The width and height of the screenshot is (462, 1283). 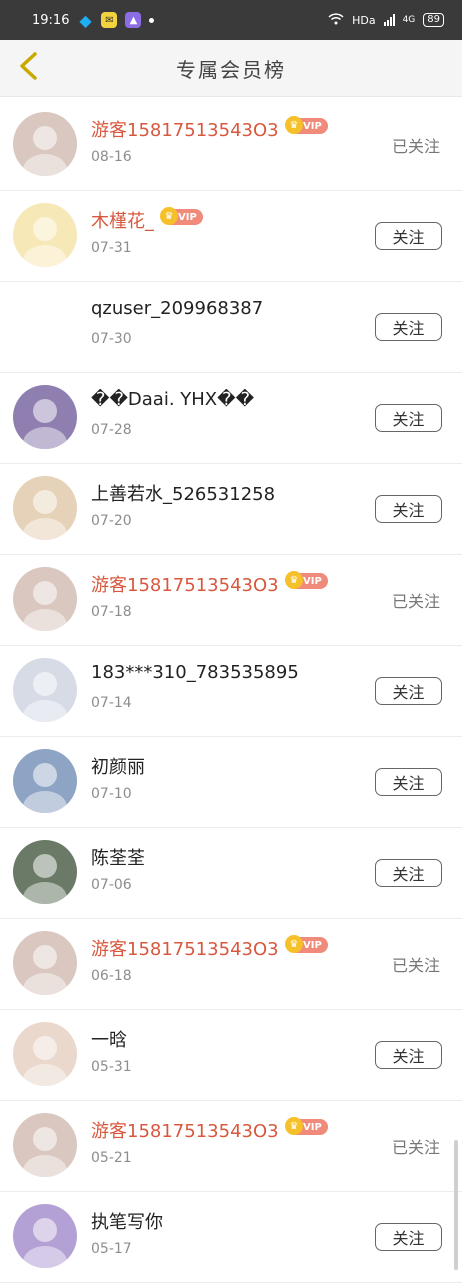 I want to click on list-item: ��Daai. YHX�� 07-28 关注, so click(x=231, y=418).